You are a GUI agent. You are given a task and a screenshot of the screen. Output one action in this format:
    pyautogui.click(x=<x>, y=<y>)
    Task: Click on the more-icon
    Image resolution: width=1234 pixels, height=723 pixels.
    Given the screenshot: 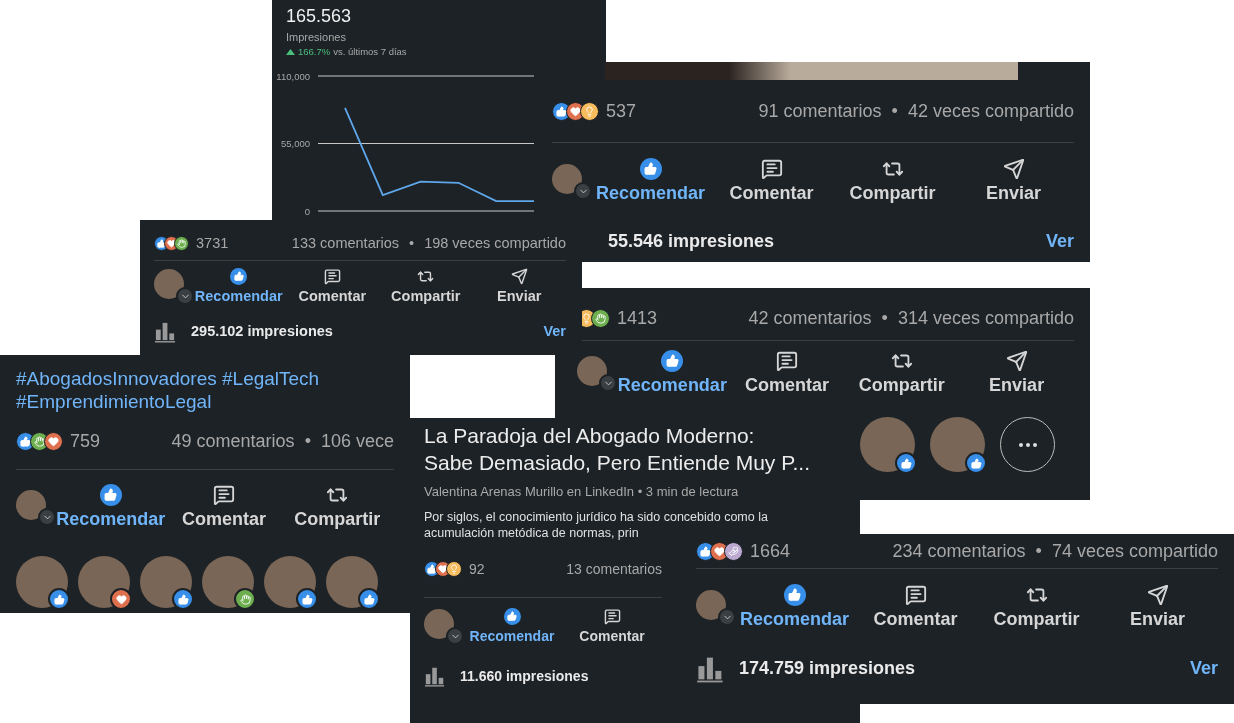 What is the action you would take?
    pyautogui.click(x=1027, y=444)
    